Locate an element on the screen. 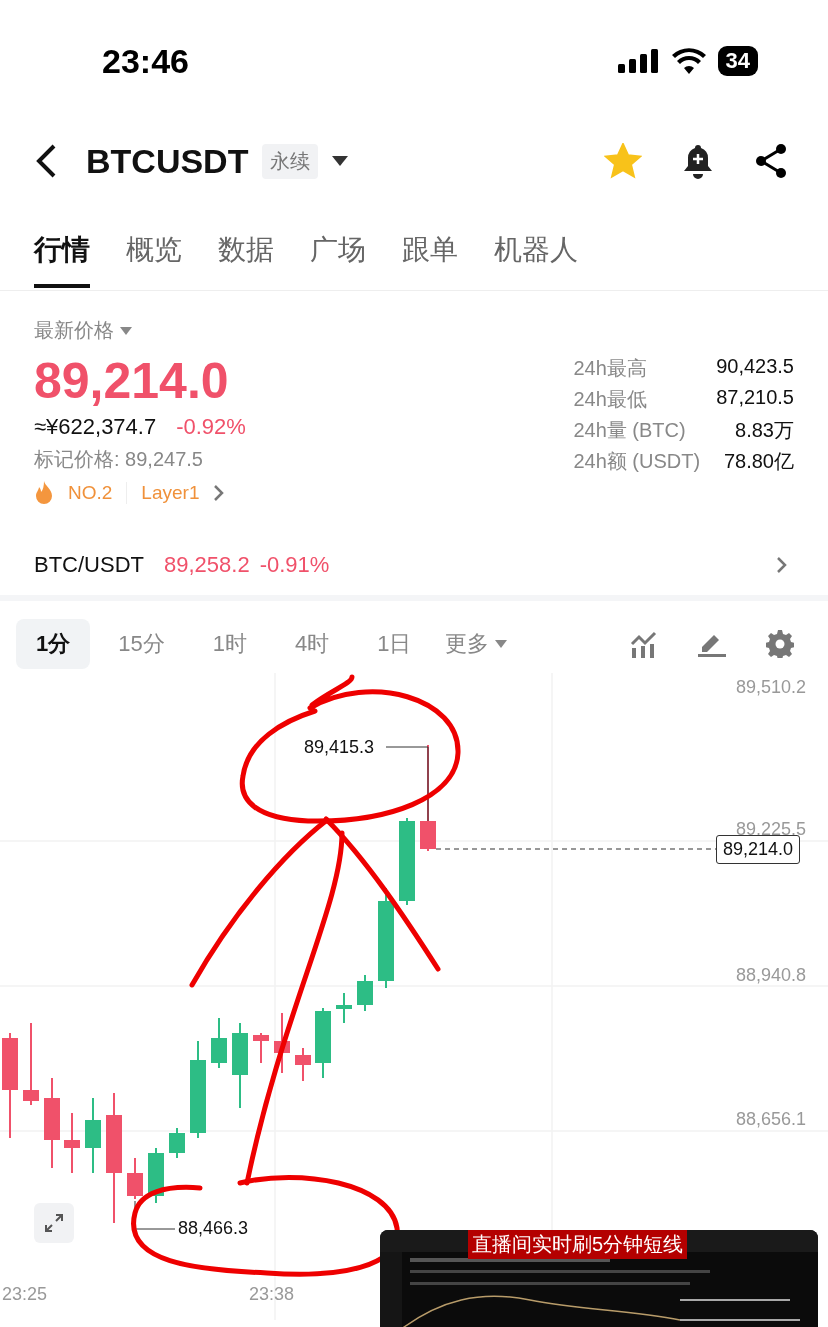  timeframe-tab: 15分 is located at coordinates (141, 644).